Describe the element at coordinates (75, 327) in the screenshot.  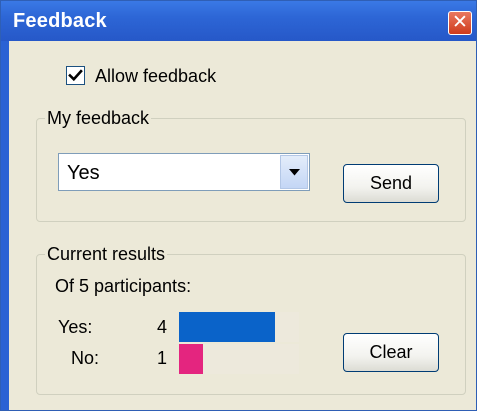
I see `yes-label: Yes:` at that location.